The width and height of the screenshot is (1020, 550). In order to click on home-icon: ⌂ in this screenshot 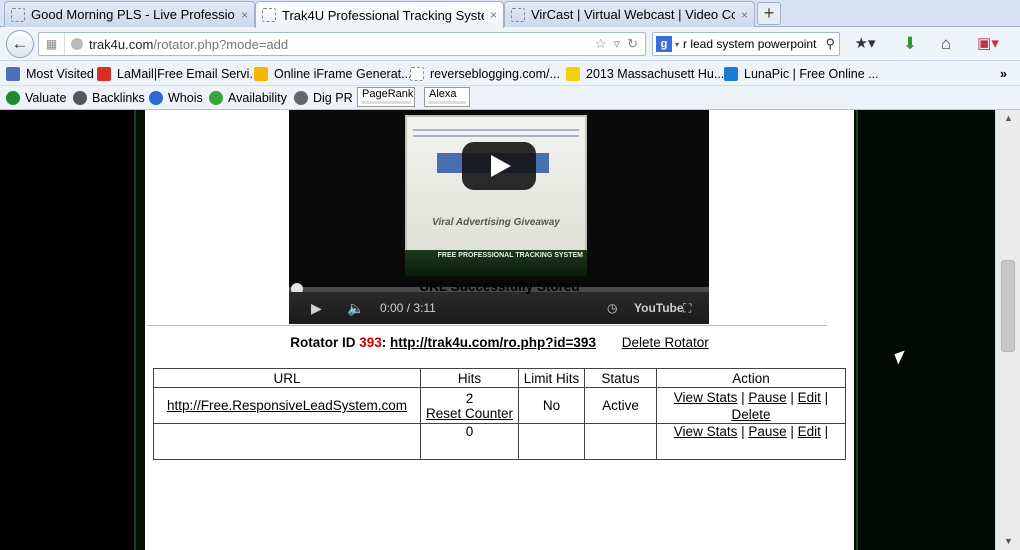, I will do `click(946, 44)`.